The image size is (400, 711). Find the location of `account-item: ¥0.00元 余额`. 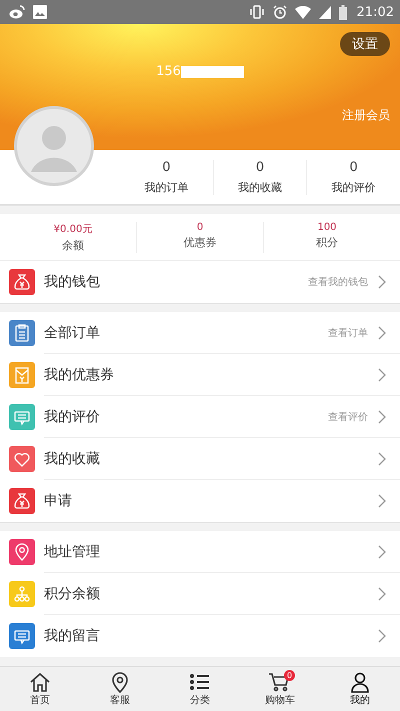

account-item: ¥0.00元 余额 is located at coordinates (73, 237).